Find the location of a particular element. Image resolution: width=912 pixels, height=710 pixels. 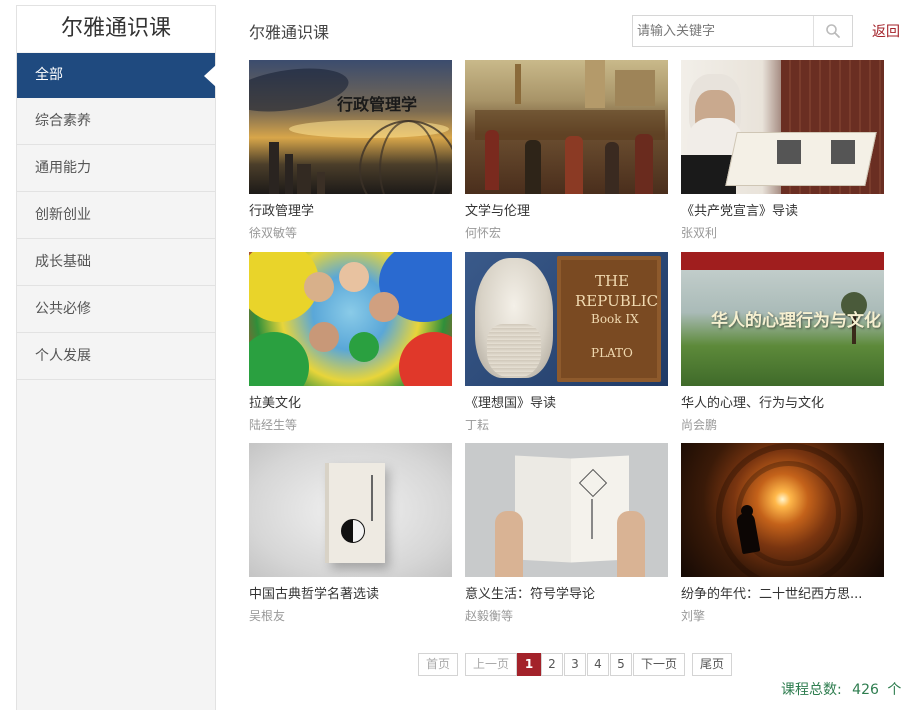

course-cover-image: 华人的心理行为与文化 is located at coordinates (782, 319).